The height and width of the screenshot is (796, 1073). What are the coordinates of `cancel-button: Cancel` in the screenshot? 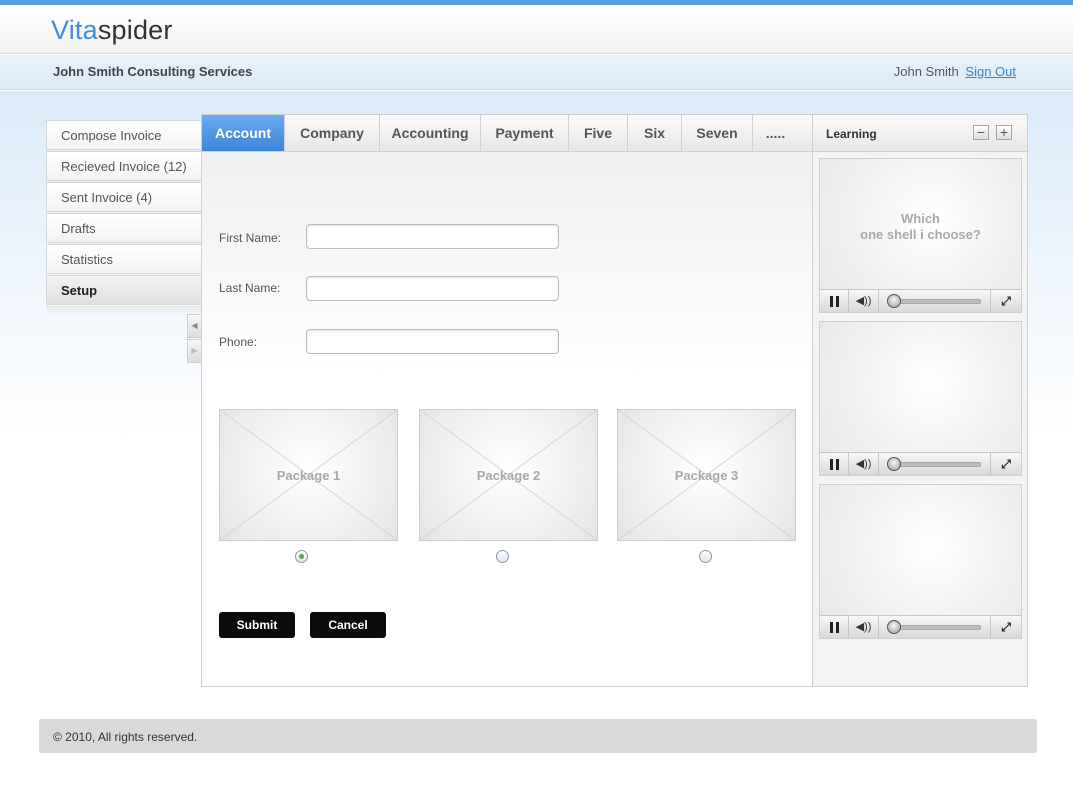 It's located at (348, 625).